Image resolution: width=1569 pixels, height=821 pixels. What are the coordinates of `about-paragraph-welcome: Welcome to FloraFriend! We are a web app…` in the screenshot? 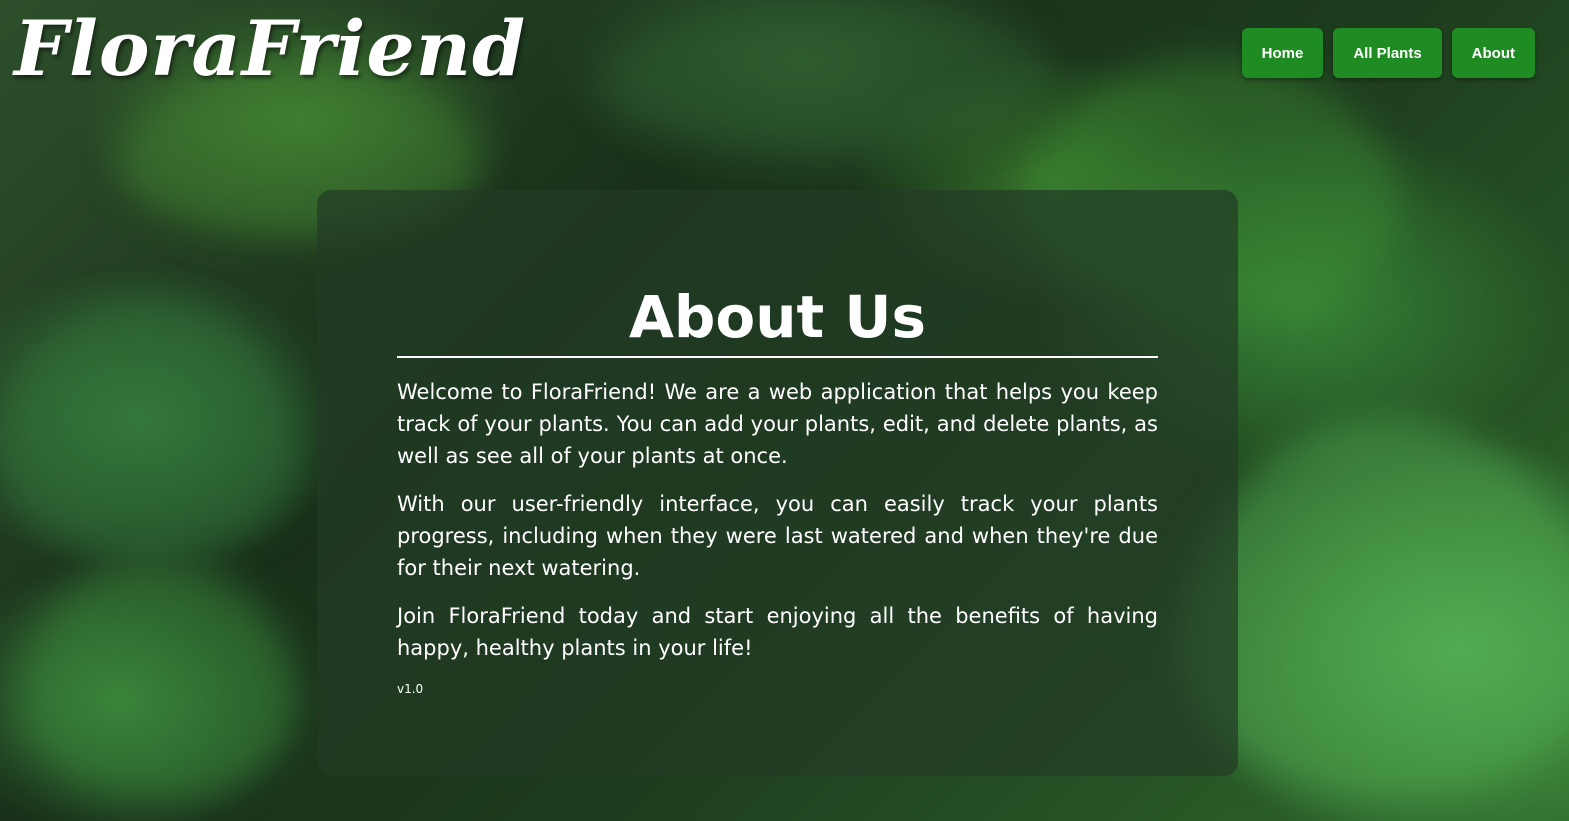 It's located at (777, 424).